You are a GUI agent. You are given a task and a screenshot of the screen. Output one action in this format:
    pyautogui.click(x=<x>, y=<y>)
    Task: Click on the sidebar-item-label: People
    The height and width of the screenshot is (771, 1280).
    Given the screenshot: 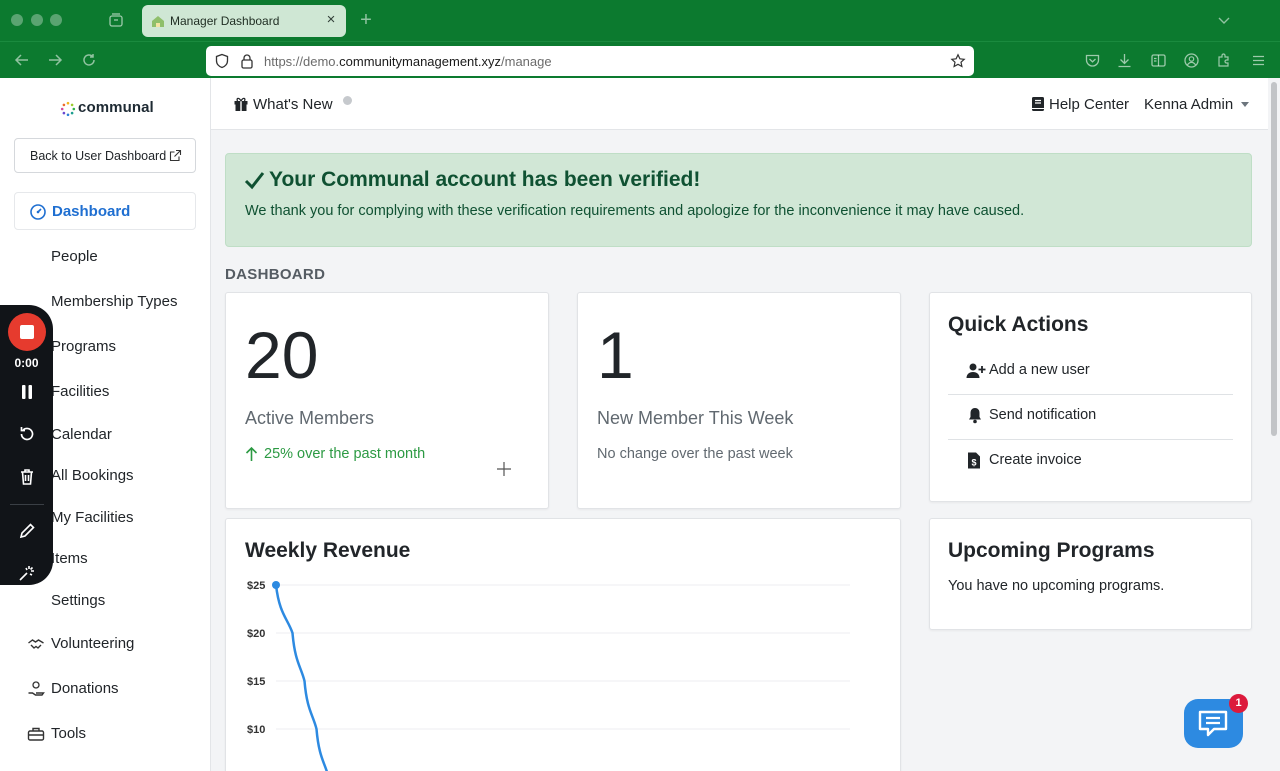 What is the action you would take?
    pyautogui.click(x=74, y=256)
    